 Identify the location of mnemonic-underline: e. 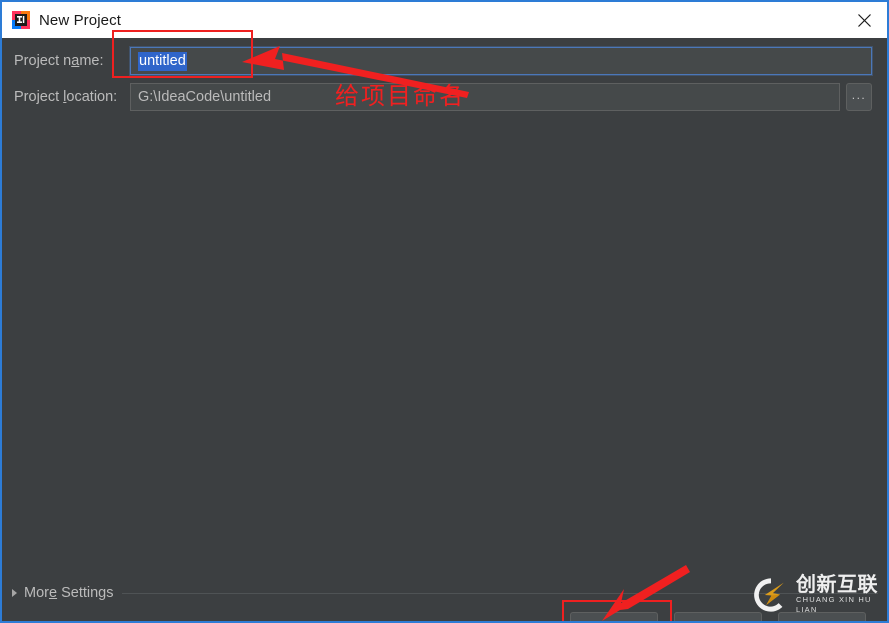
(53, 593).